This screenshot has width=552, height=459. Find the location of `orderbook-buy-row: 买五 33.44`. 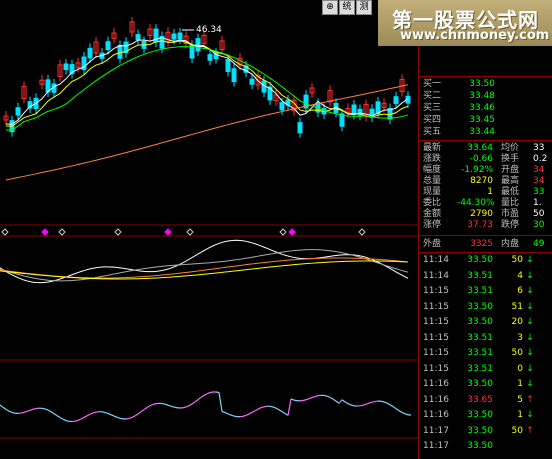

orderbook-buy-row: 买五 33.44 is located at coordinates (486, 132).